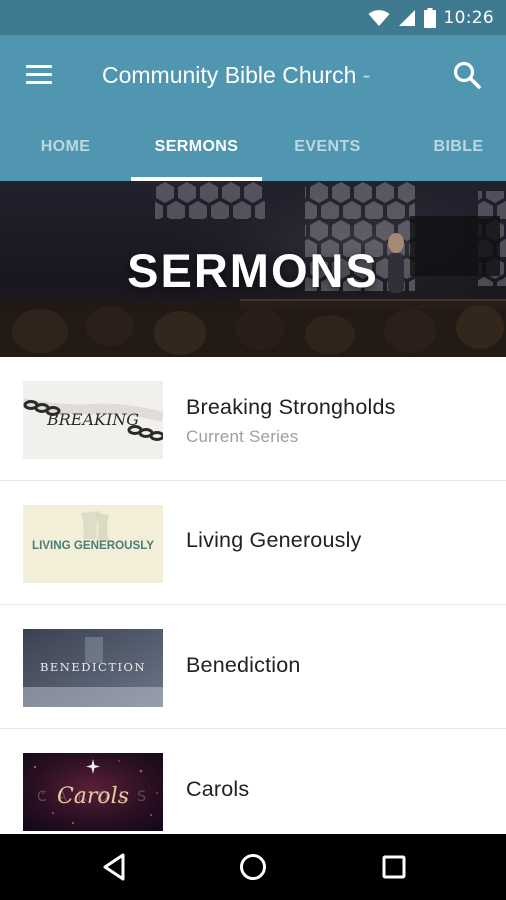  What do you see at coordinates (468, 18) in the screenshot?
I see `status-time: 10:26` at bounding box center [468, 18].